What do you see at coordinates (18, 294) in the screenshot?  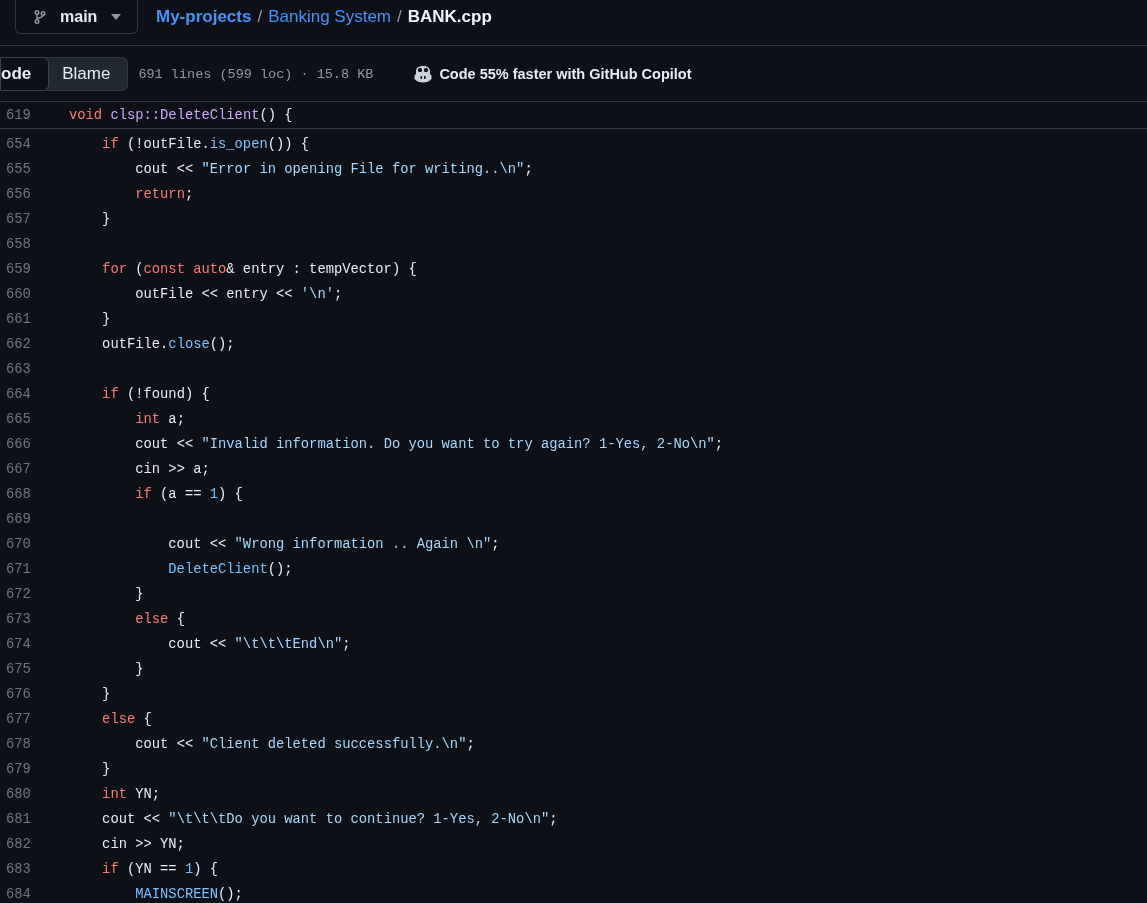 I see `line-number: 660` at bounding box center [18, 294].